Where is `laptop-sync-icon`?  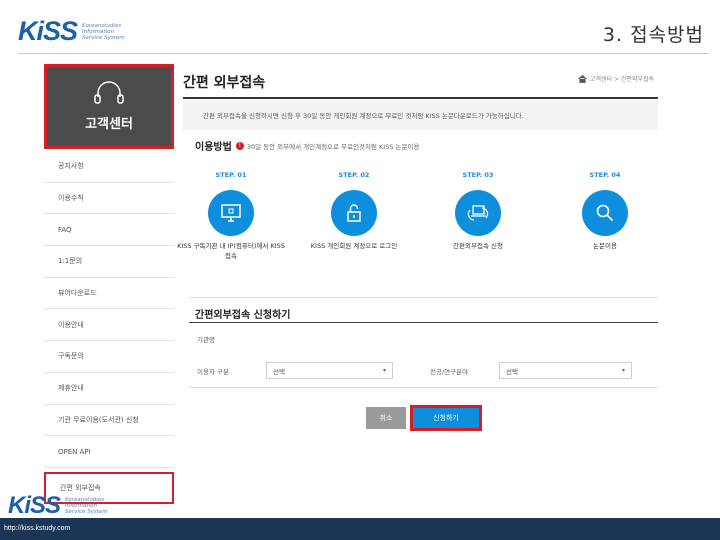 laptop-sync-icon is located at coordinates (478, 213).